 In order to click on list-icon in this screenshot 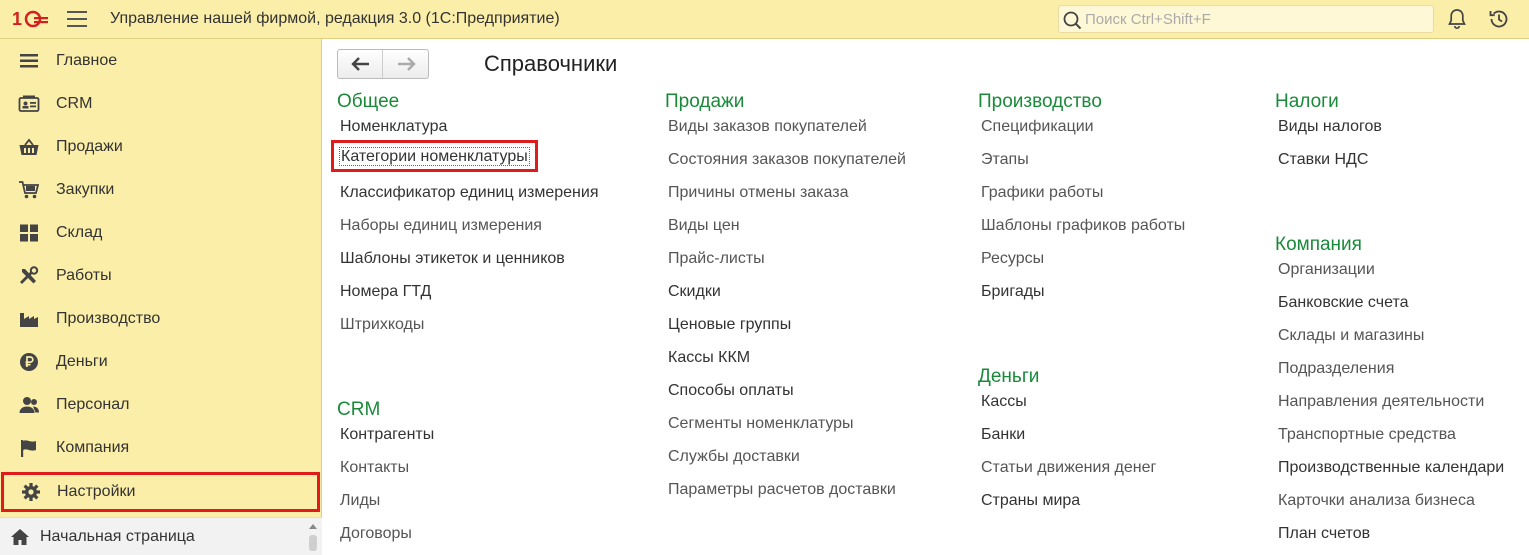, I will do `click(29, 61)`.